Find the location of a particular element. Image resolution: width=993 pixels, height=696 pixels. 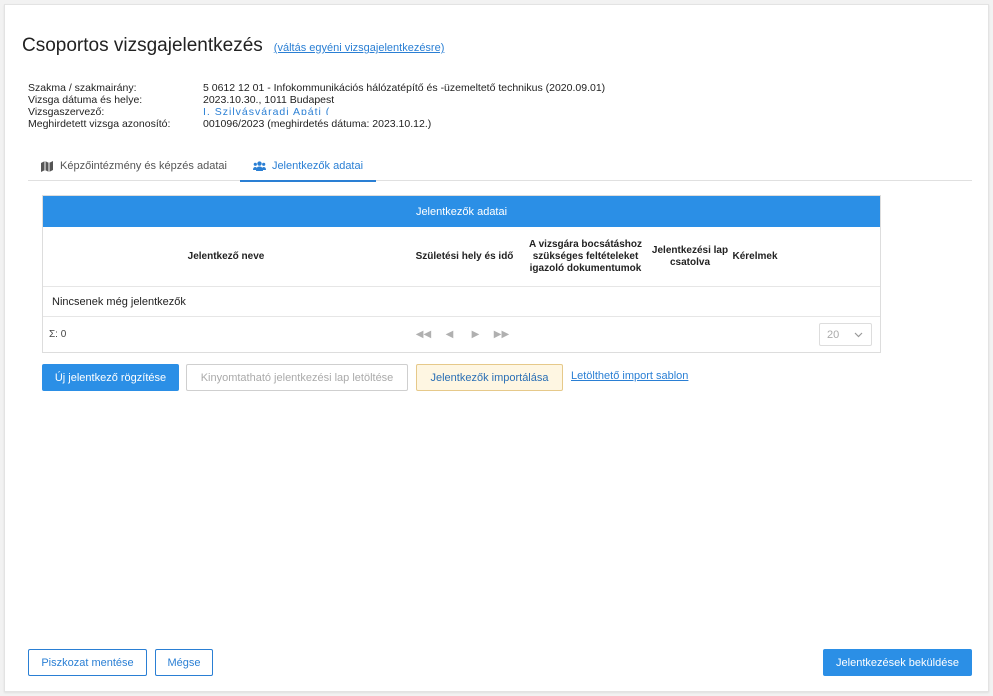

new-applicant-button: Új jelentkező rögzítése is located at coordinates (110, 377).